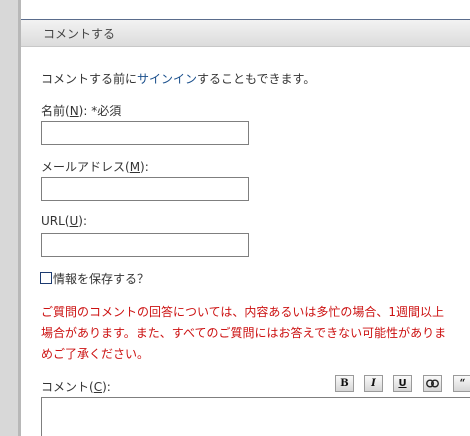  What do you see at coordinates (243, 312) in the screenshot?
I see `notice-line: ご質問のコメントの回答については、内容あるいは多忙の場合、1週間以上` at bounding box center [243, 312].